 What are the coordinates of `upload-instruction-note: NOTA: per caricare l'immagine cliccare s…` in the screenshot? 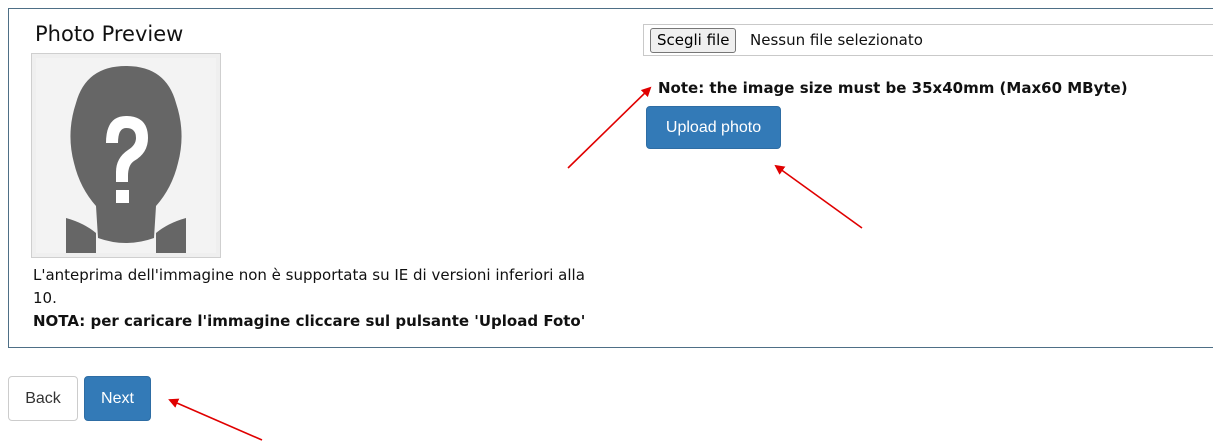 It's located at (309, 321).